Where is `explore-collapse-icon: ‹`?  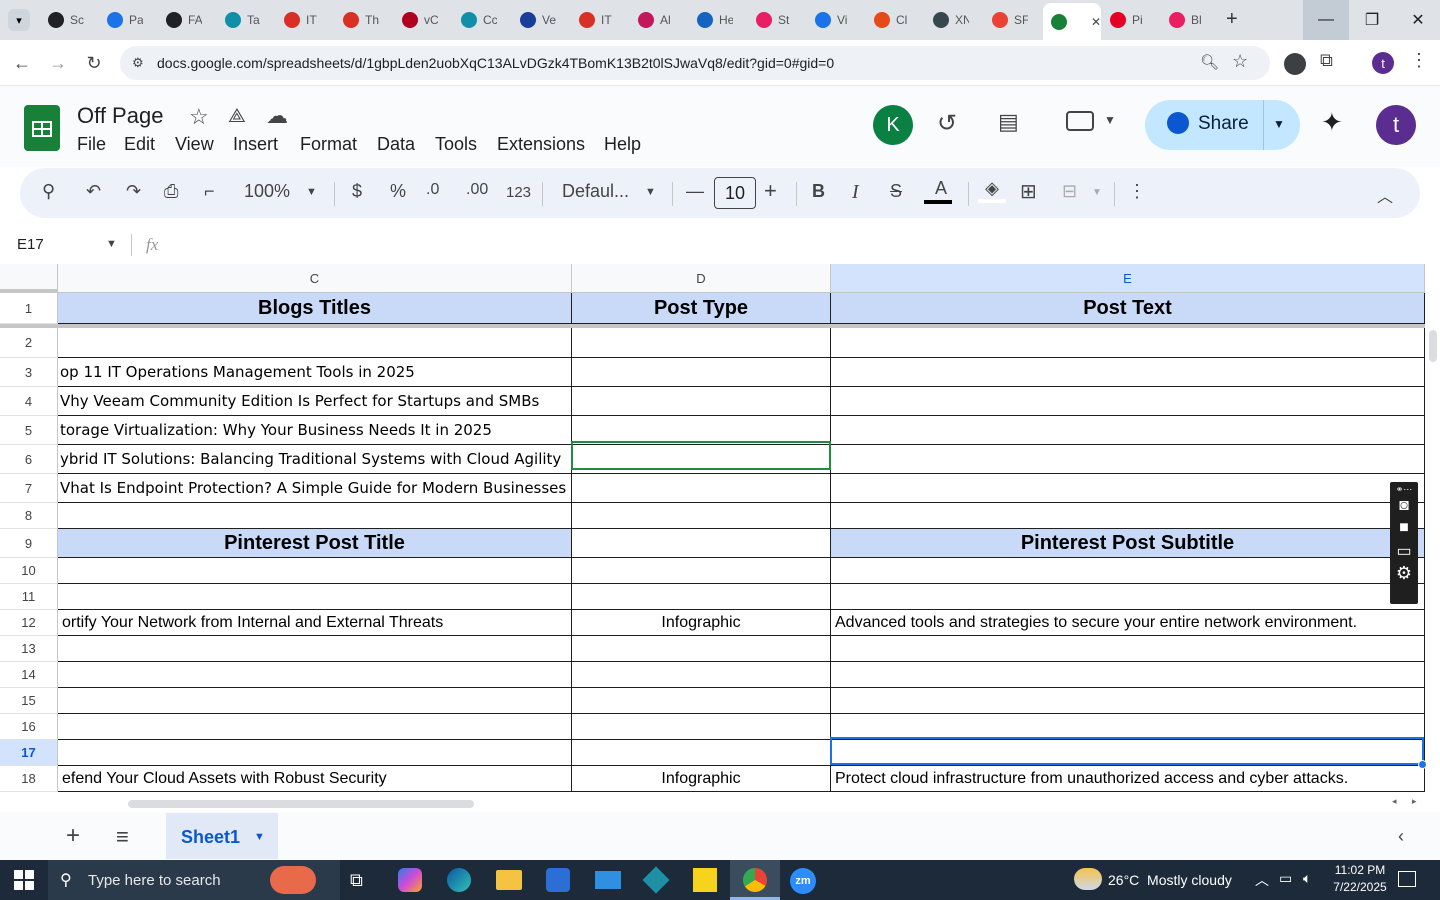
explore-collapse-icon: ‹ is located at coordinates (1401, 836).